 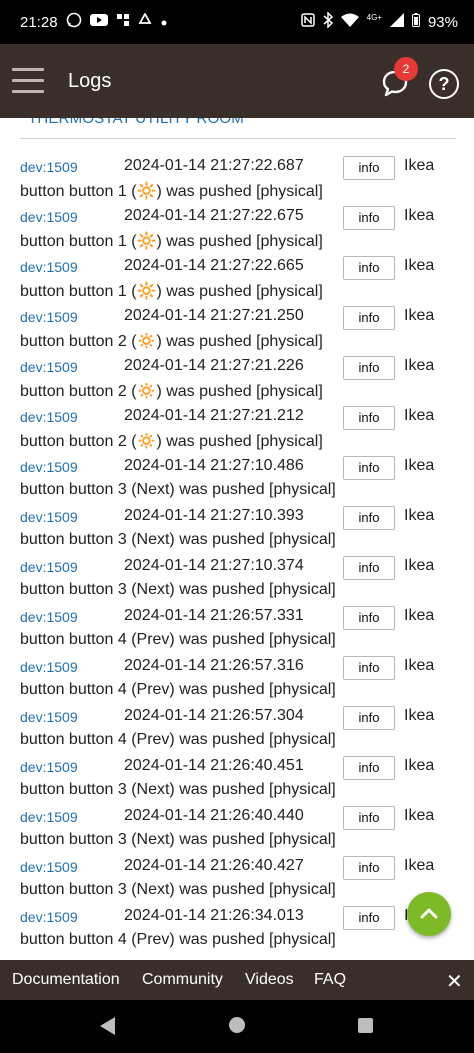 What do you see at coordinates (349, 22) in the screenshot?
I see `wifi-icon` at bounding box center [349, 22].